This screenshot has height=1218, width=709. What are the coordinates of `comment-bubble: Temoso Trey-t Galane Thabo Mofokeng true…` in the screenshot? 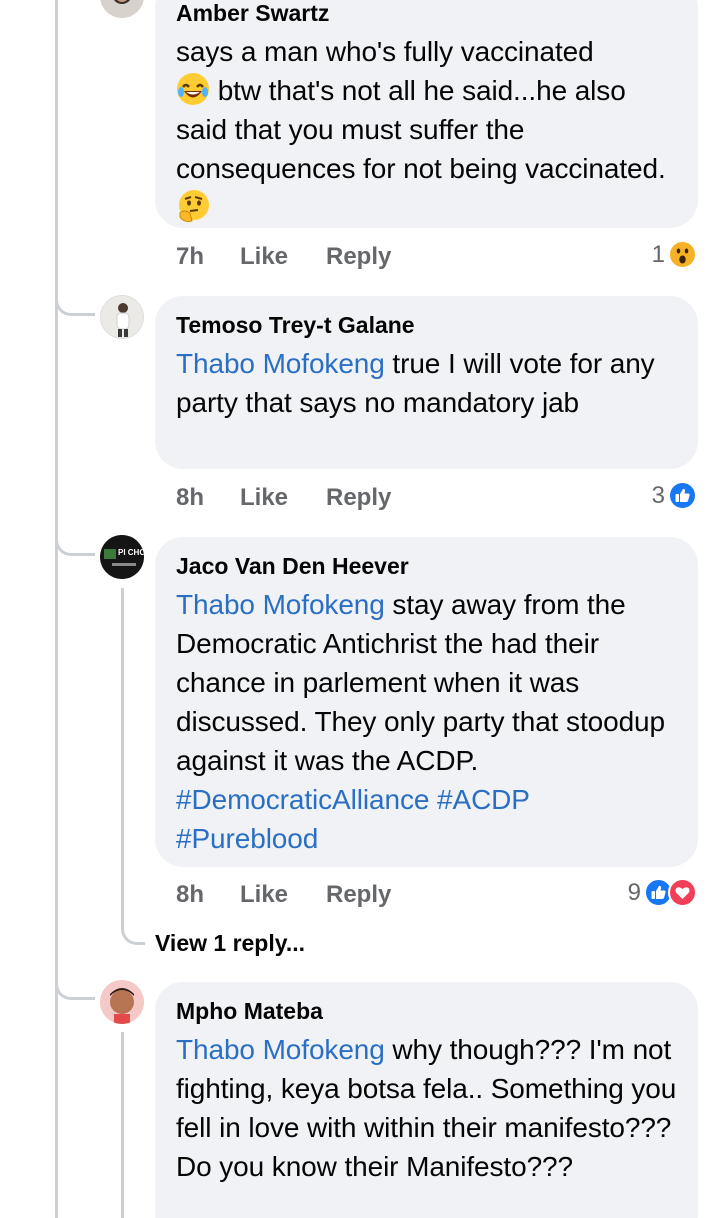 It's located at (426, 382).